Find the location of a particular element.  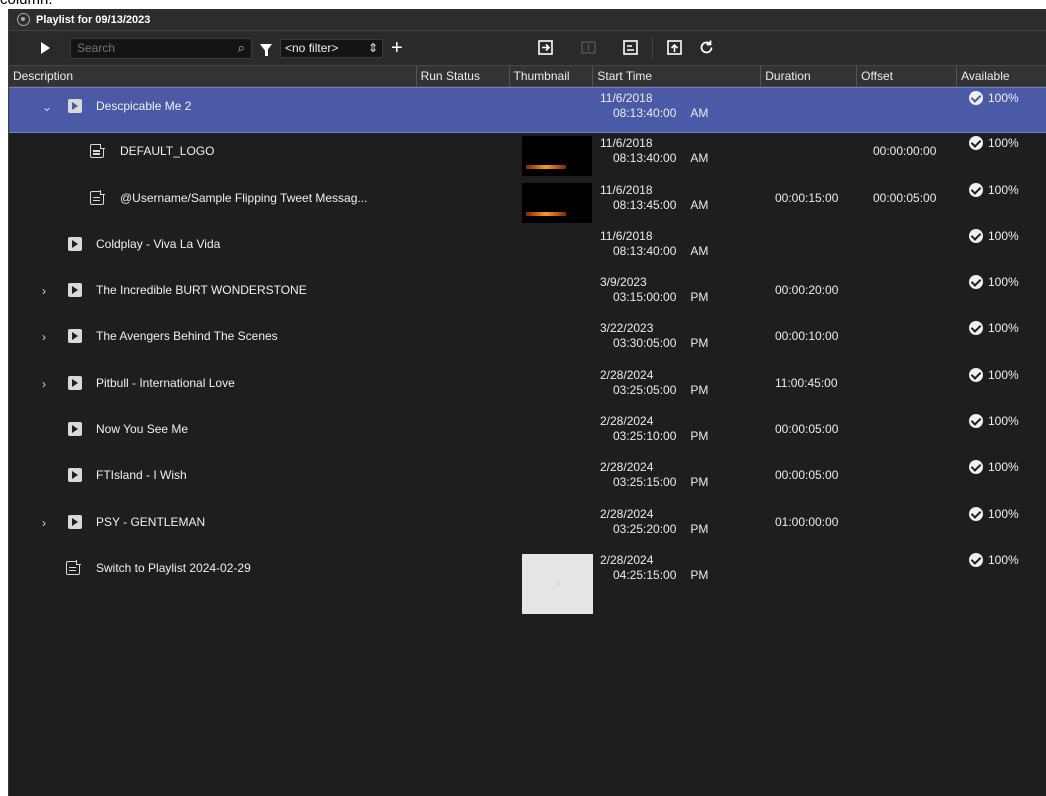

start-time: 2/28/2024 03:25:15:00 PM is located at coordinates (654, 475).